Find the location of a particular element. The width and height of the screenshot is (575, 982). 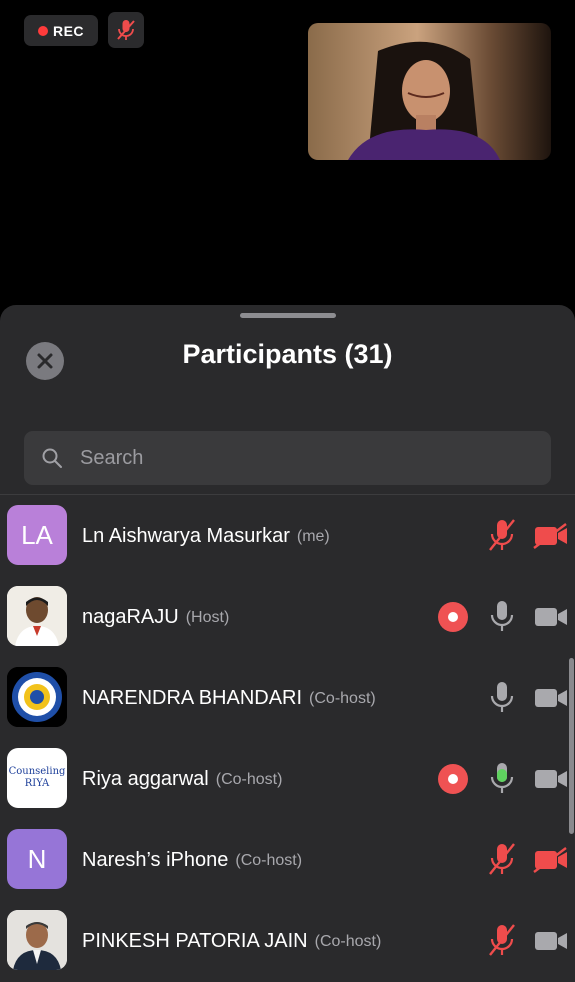

avatar-logo-text: Counseling RIYA is located at coordinates (37, 777).